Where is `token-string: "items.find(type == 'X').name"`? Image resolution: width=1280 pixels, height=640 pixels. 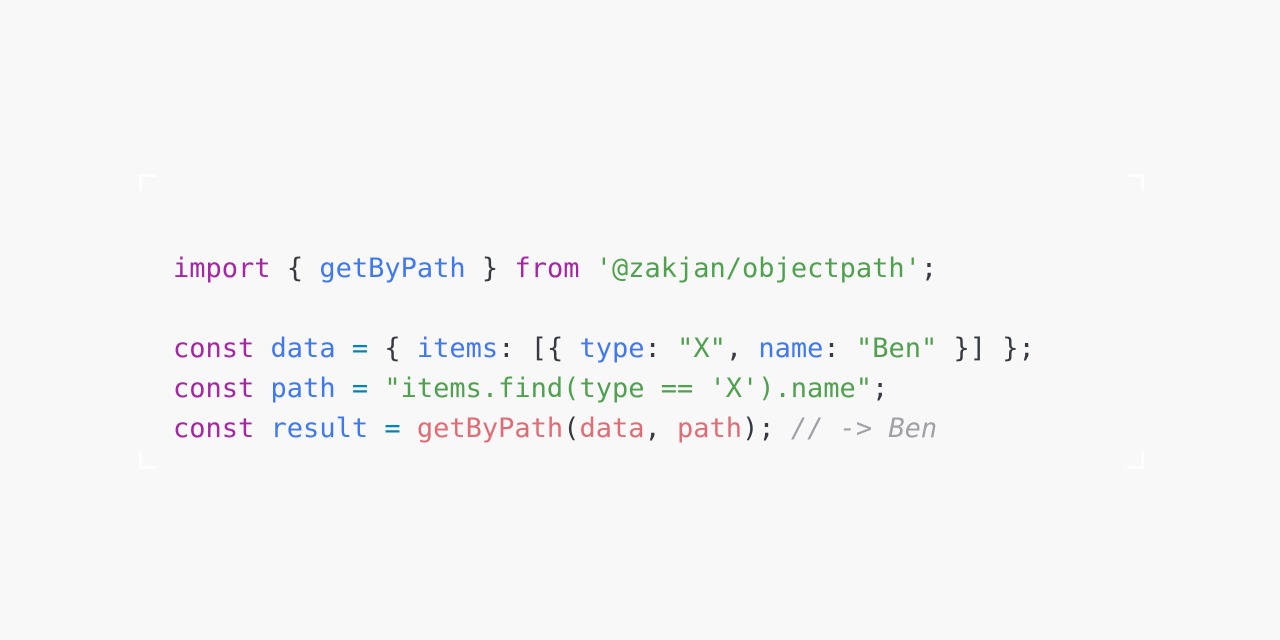
token-string: "items.find(type == 'X').name" is located at coordinates (628, 388).